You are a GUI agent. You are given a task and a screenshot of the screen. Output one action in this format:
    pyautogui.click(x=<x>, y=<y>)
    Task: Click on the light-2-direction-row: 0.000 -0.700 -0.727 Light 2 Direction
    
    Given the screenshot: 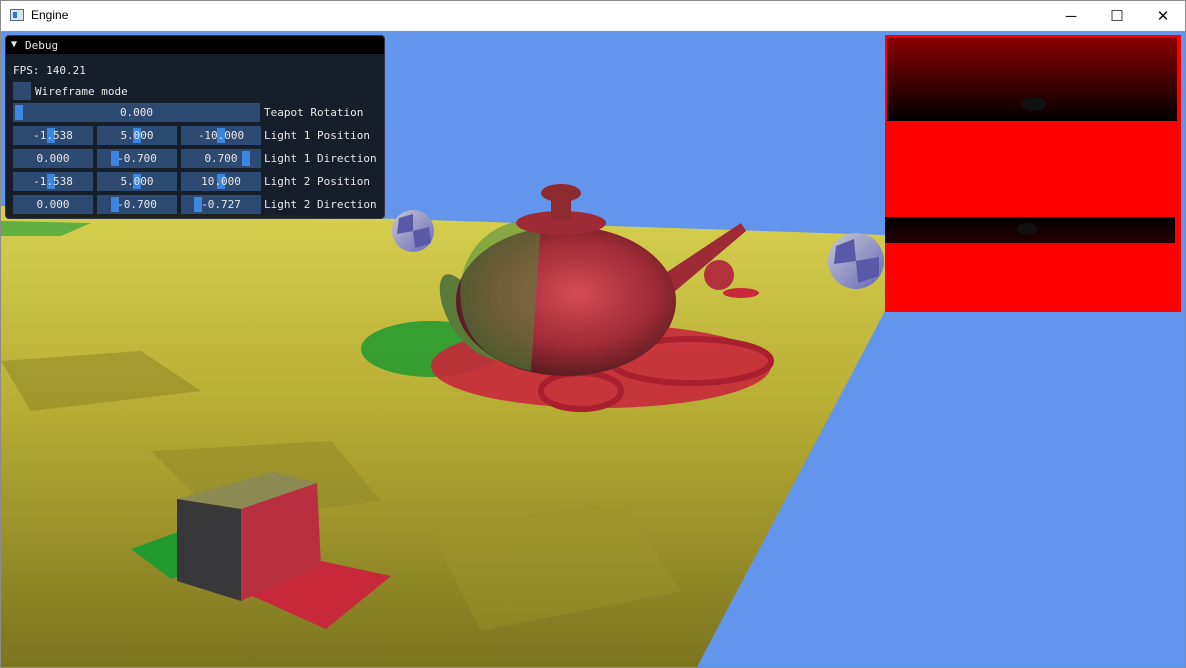 What is the action you would take?
    pyautogui.click(x=199, y=204)
    